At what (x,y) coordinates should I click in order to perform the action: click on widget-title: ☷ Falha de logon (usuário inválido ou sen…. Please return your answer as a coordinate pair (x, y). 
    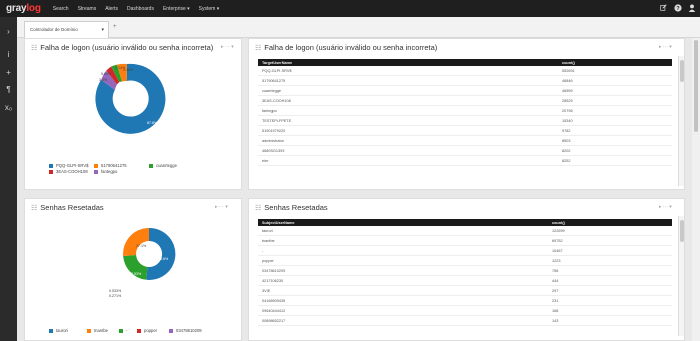
    Looking at the image, I should click on (346, 47).